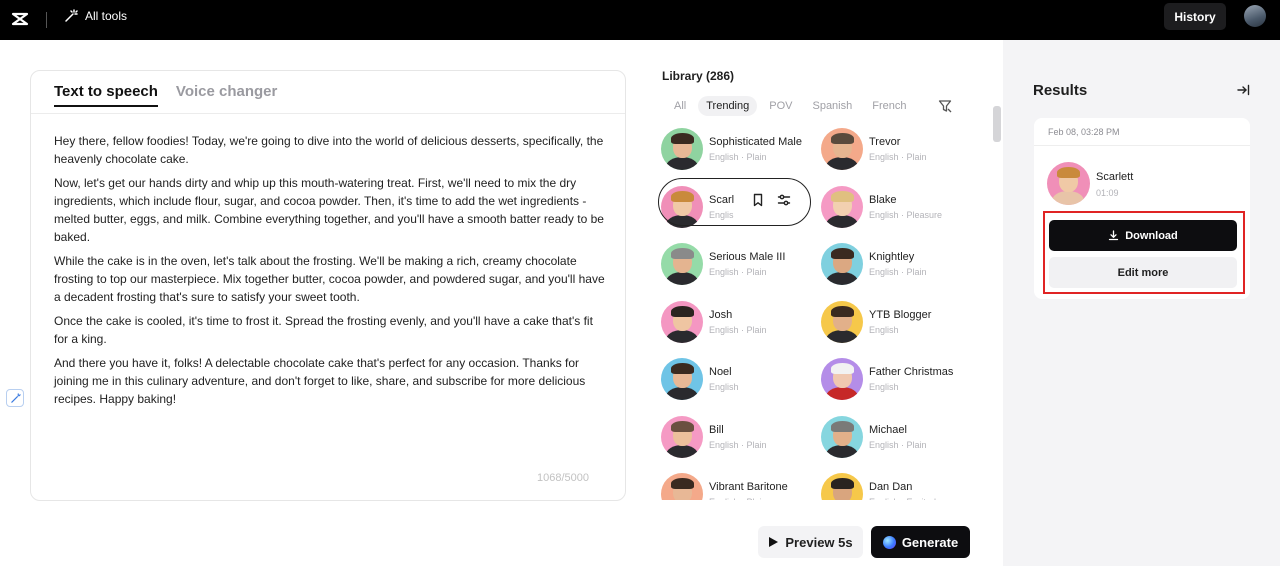 This screenshot has height=566, width=1280. Describe the element at coordinates (46, 20) in the screenshot. I see `top-bar-divider` at that location.